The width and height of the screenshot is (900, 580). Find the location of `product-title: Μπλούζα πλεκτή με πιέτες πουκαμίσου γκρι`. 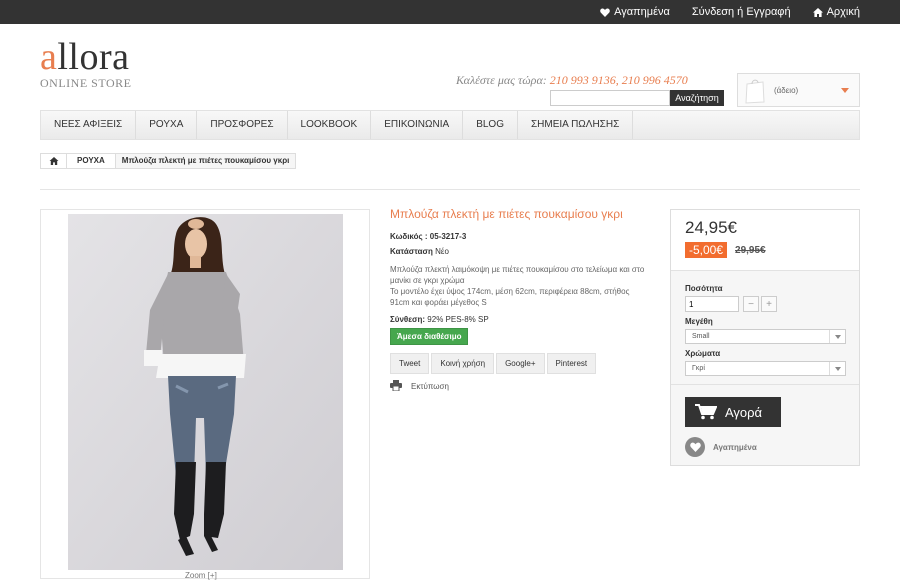

product-title: Μπλούζα πλεκτή με πιέτες πουκαμίσου γκρι is located at coordinates (506, 214).